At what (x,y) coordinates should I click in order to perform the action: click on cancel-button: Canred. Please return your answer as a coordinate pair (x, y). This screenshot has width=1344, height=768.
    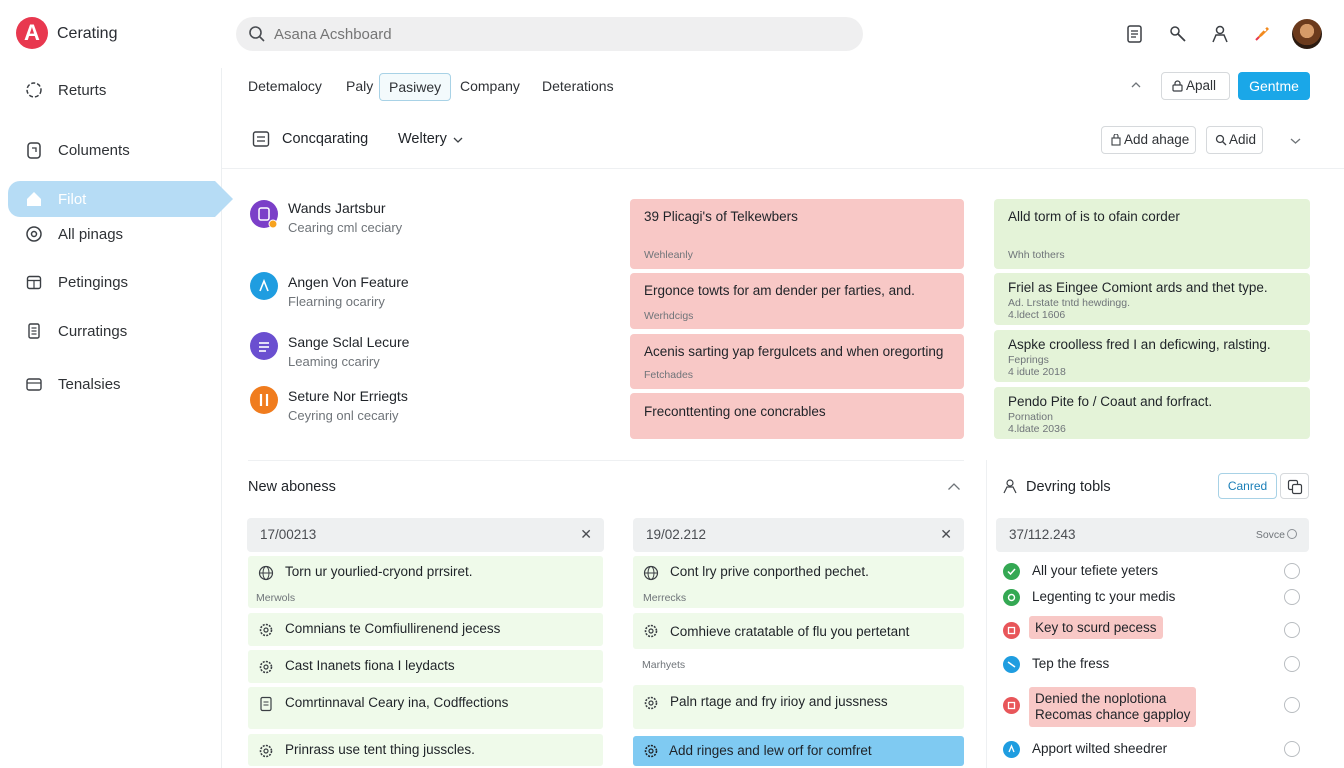
    Looking at the image, I should click on (1247, 486).